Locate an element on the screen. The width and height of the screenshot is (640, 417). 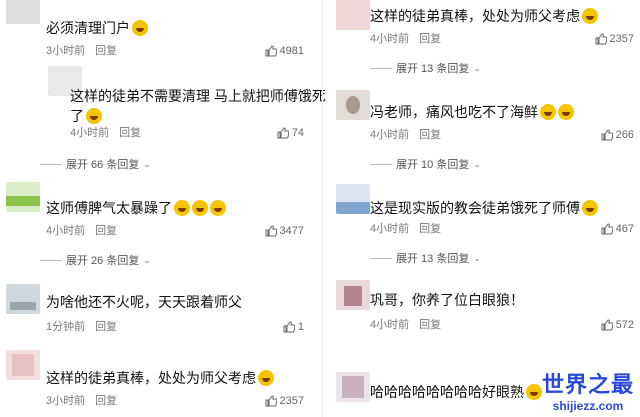
comment-text: 必须清理门户 is located at coordinates (97, 28).